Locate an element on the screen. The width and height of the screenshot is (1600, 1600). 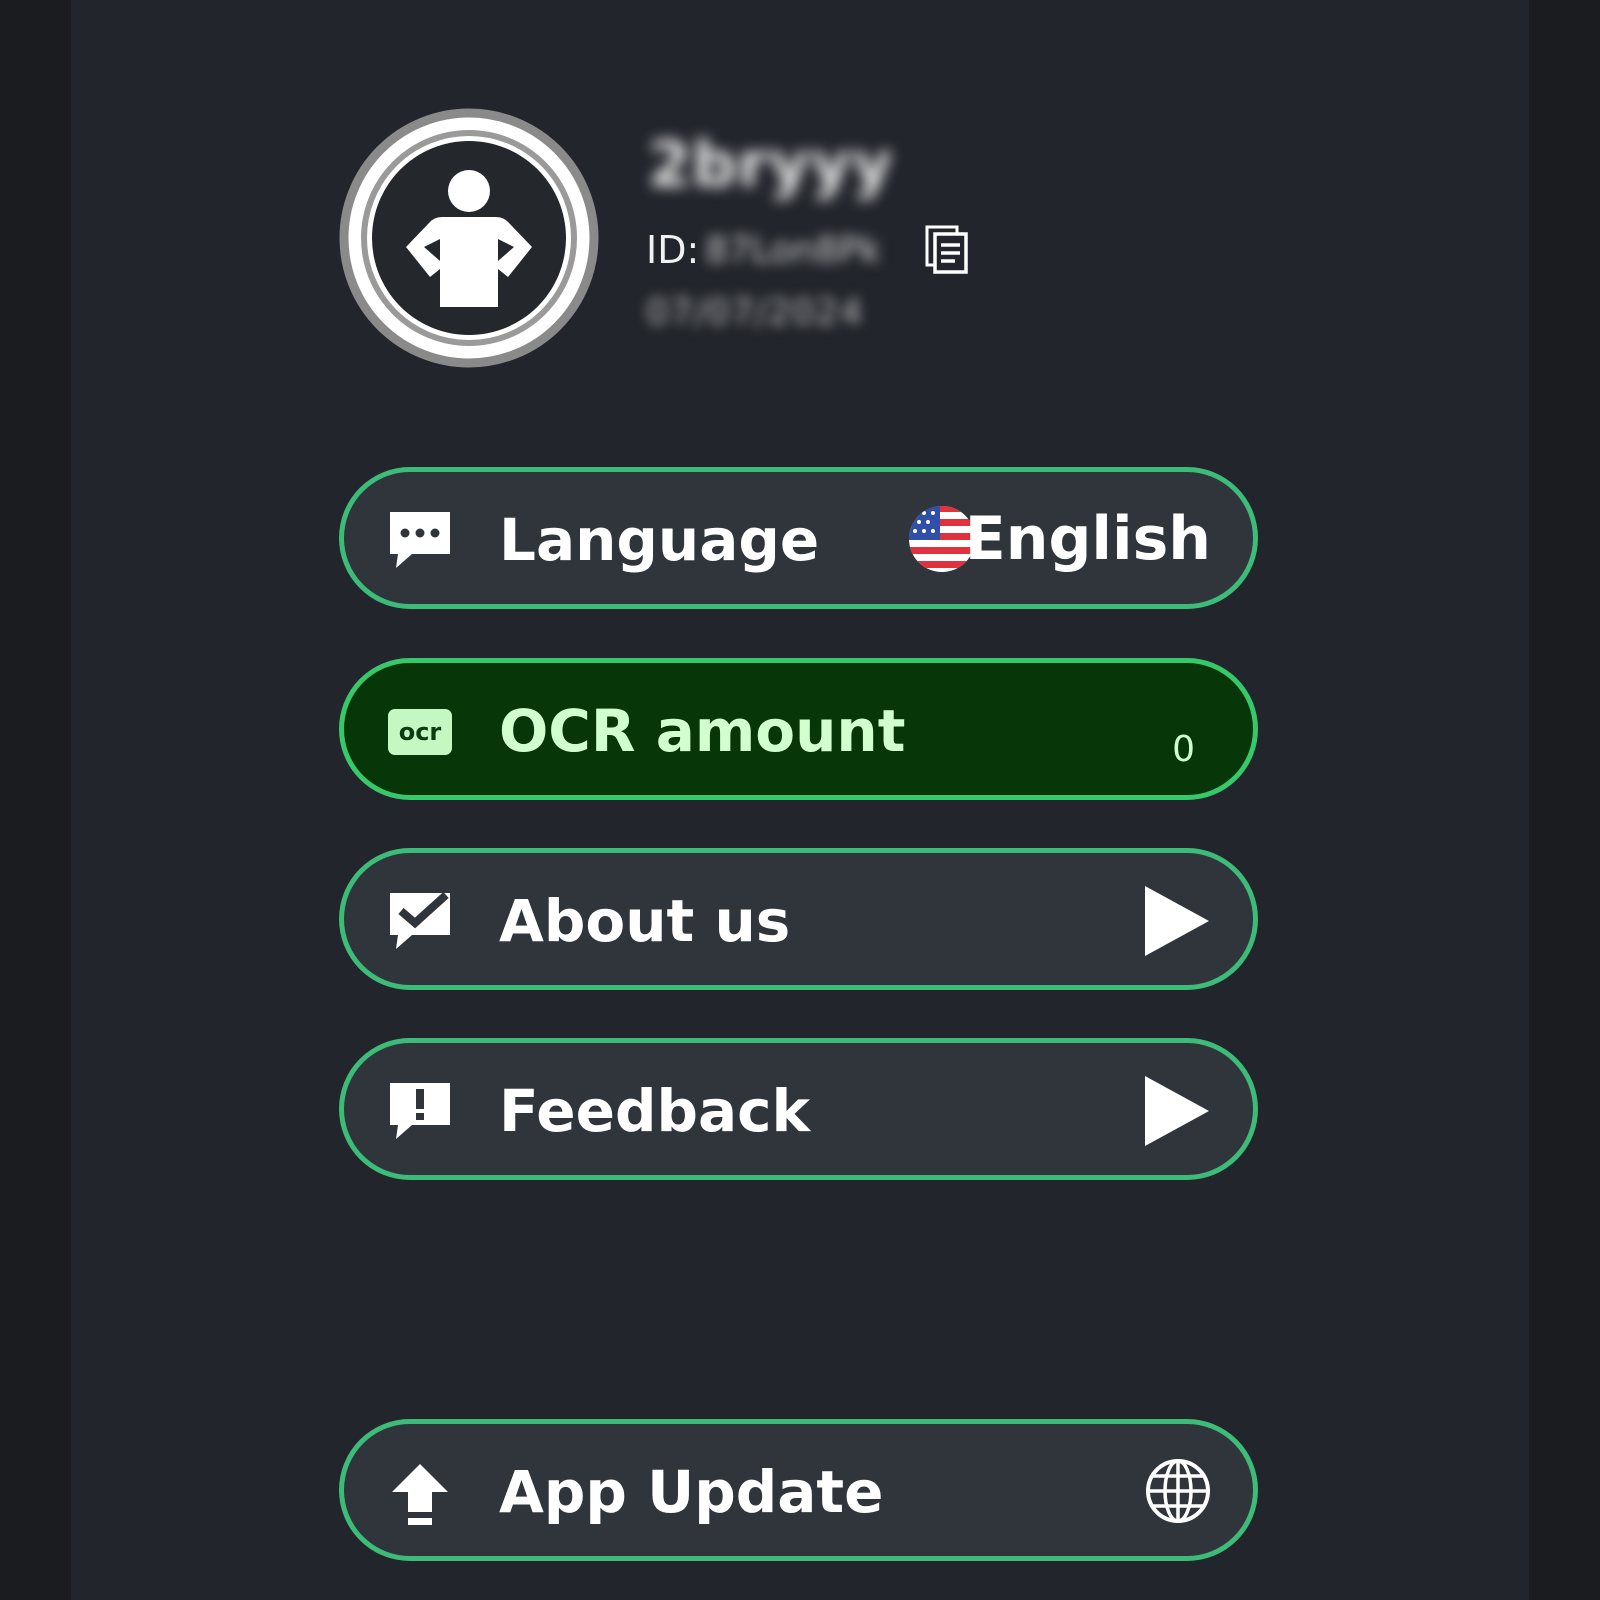
registration-date: 07/07/2024 is located at coordinates (755, 312).